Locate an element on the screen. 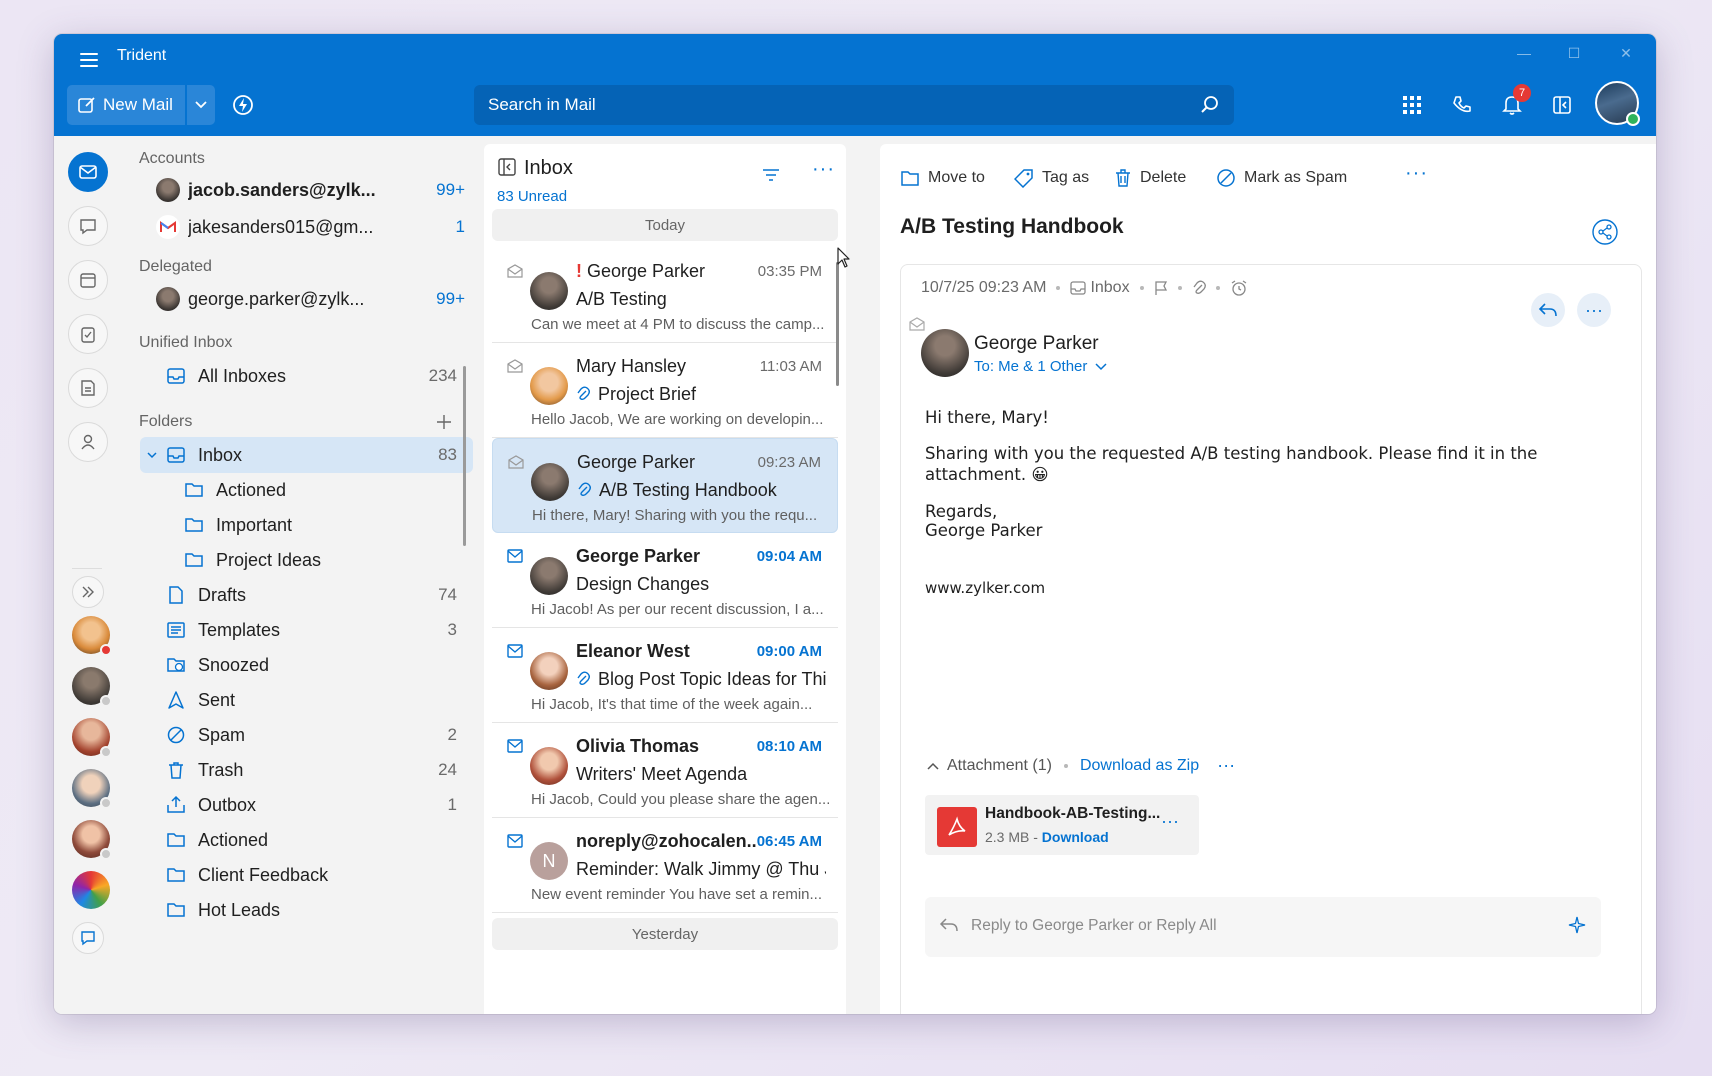 This screenshot has height=1076, width=1712. group-avatar is located at coordinates (91, 890).